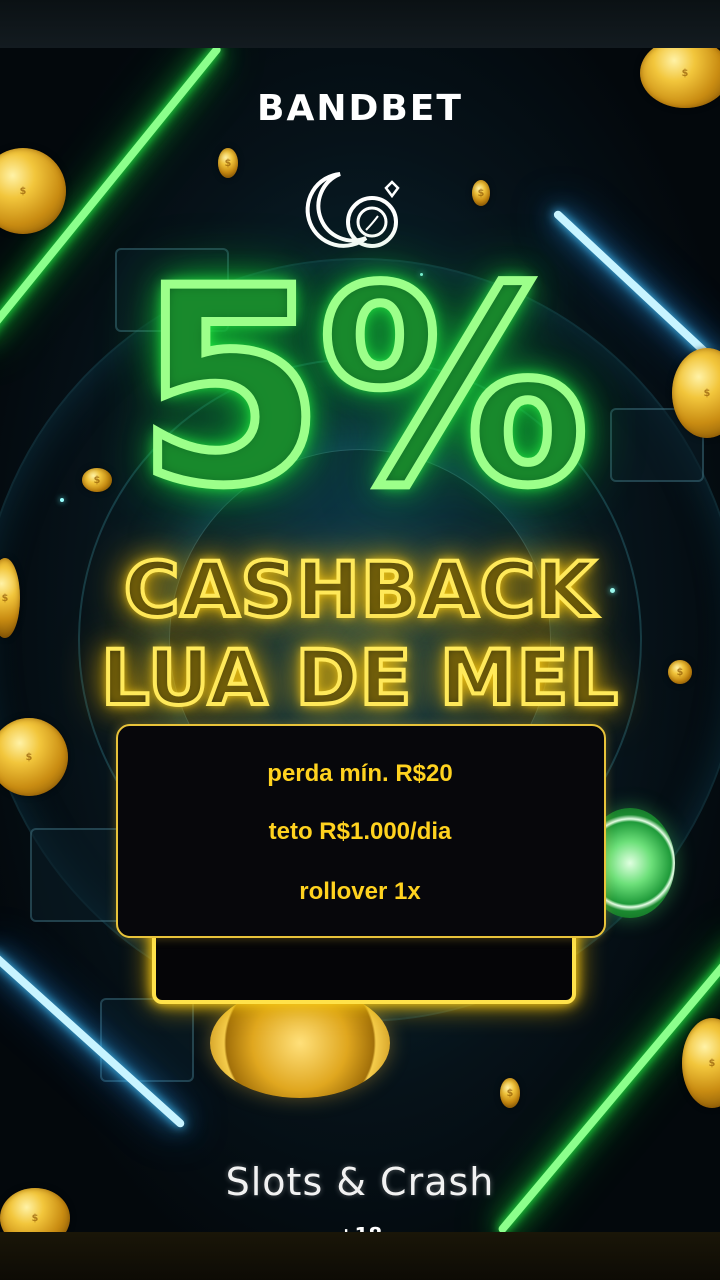 The height and width of the screenshot is (1280, 720). Describe the element at coordinates (360, 891) in the screenshot. I see `detail-rollover: rollover 1x` at that location.